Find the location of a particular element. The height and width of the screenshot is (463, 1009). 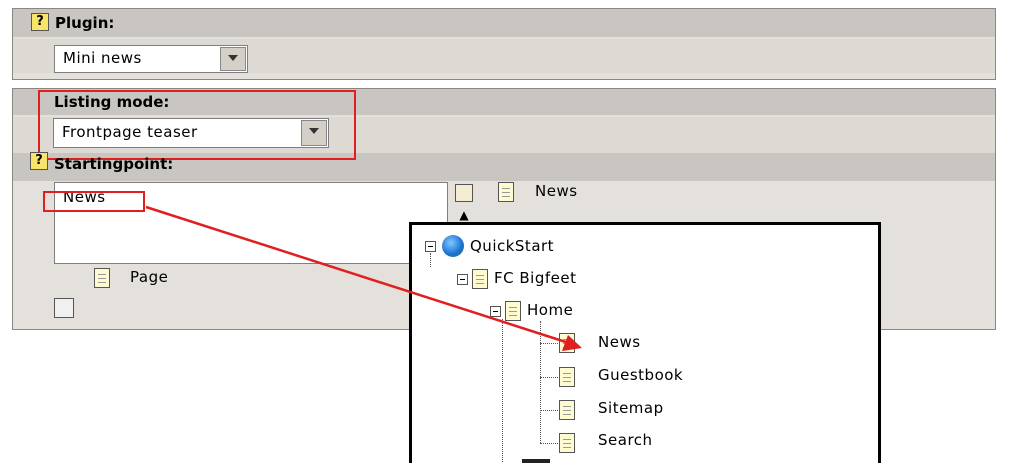

arrow-line is located at coordinates (359, 275).